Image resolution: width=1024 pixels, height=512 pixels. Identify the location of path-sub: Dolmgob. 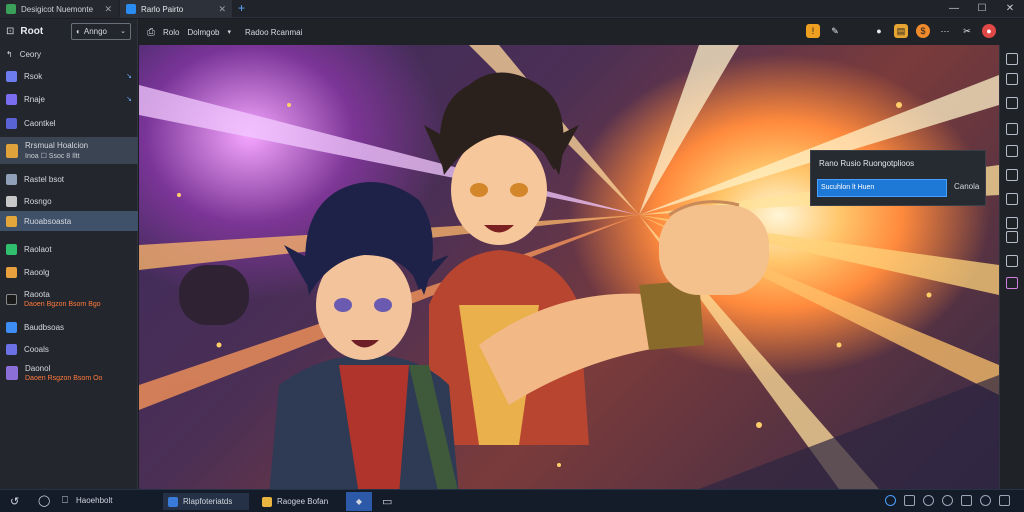
(203, 32).